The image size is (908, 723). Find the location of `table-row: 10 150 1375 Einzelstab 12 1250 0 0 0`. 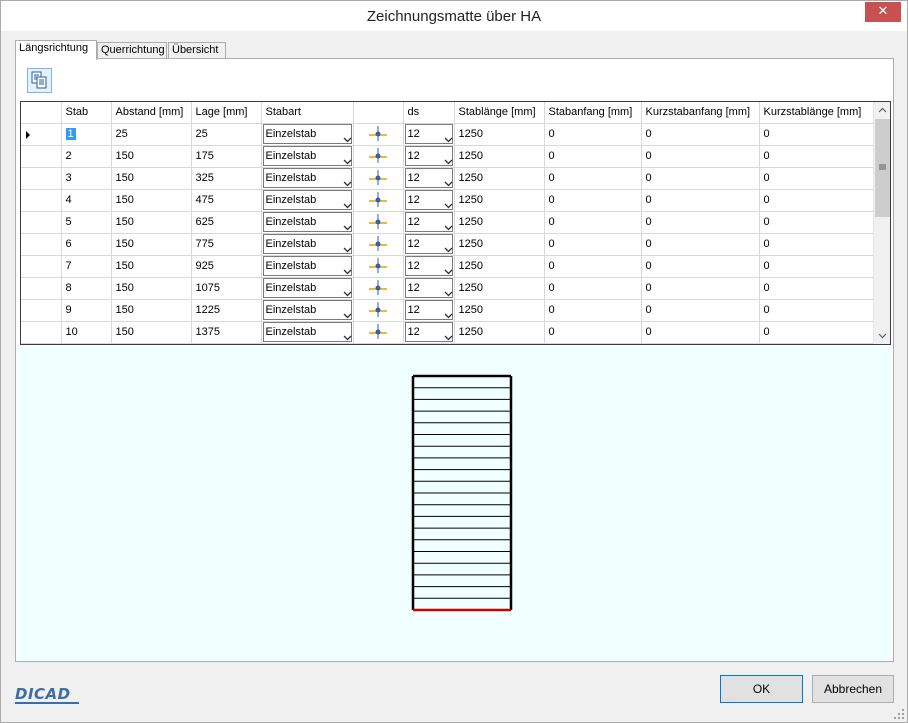

table-row: 10 150 1375 Einzelstab 12 1250 0 0 0 is located at coordinates (447, 332).